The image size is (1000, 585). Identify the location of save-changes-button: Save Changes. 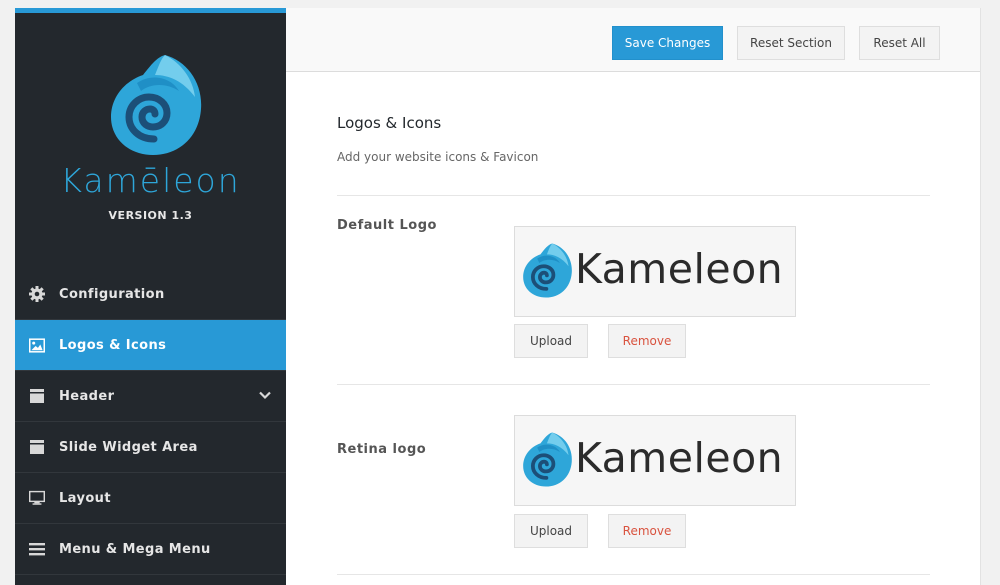
(667, 43).